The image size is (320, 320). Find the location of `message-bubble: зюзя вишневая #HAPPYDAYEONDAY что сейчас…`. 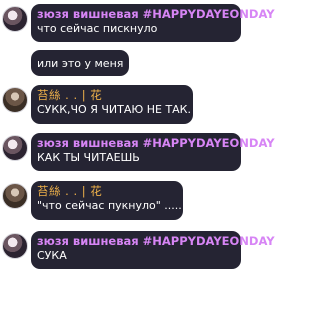

message-bubble: зюзя вишневая #HAPPYDAYEONDAY что сейчас… is located at coordinates (153, 23).